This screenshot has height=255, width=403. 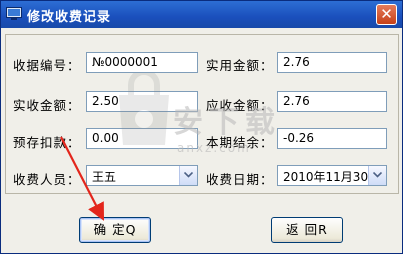 I want to click on due-amount-label: 应收金额：, so click(x=240, y=105).